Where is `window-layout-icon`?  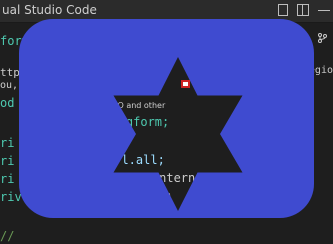 window-layout-icon is located at coordinates (303, 10).